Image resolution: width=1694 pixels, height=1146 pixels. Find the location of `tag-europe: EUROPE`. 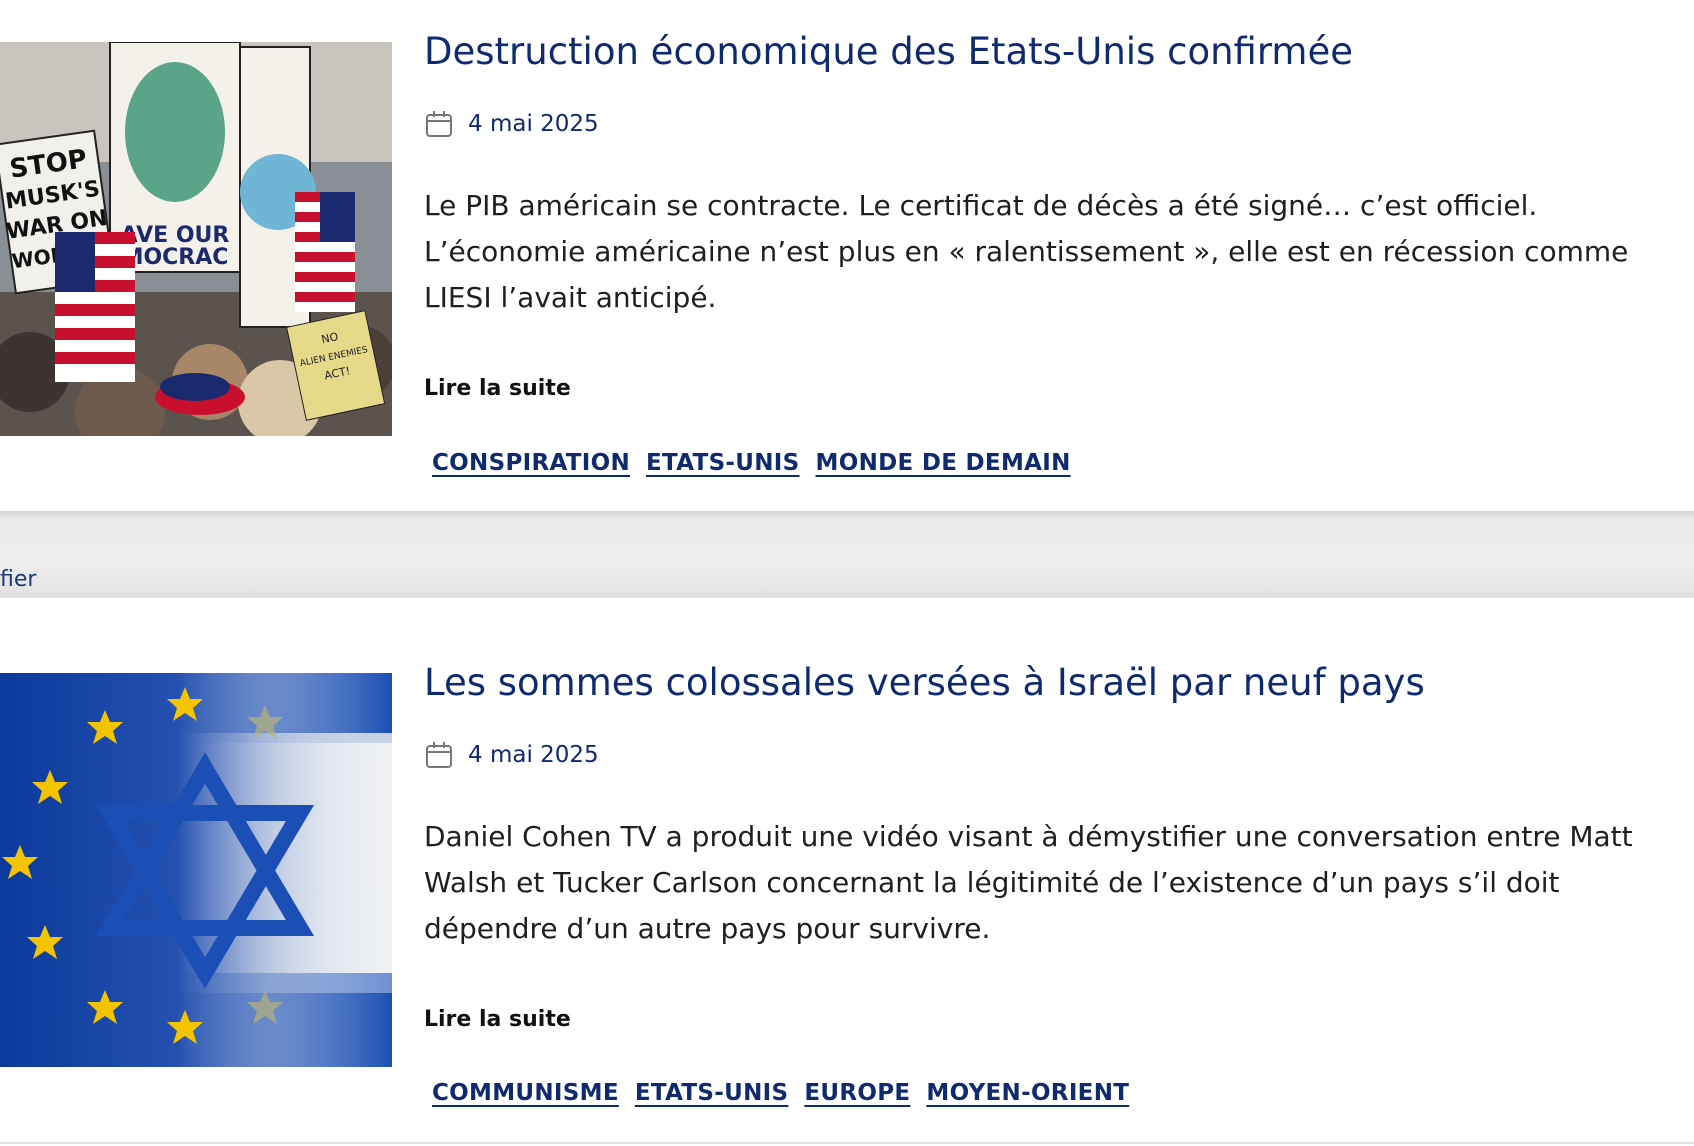

tag-europe: EUROPE is located at coordinates (857, 1093).